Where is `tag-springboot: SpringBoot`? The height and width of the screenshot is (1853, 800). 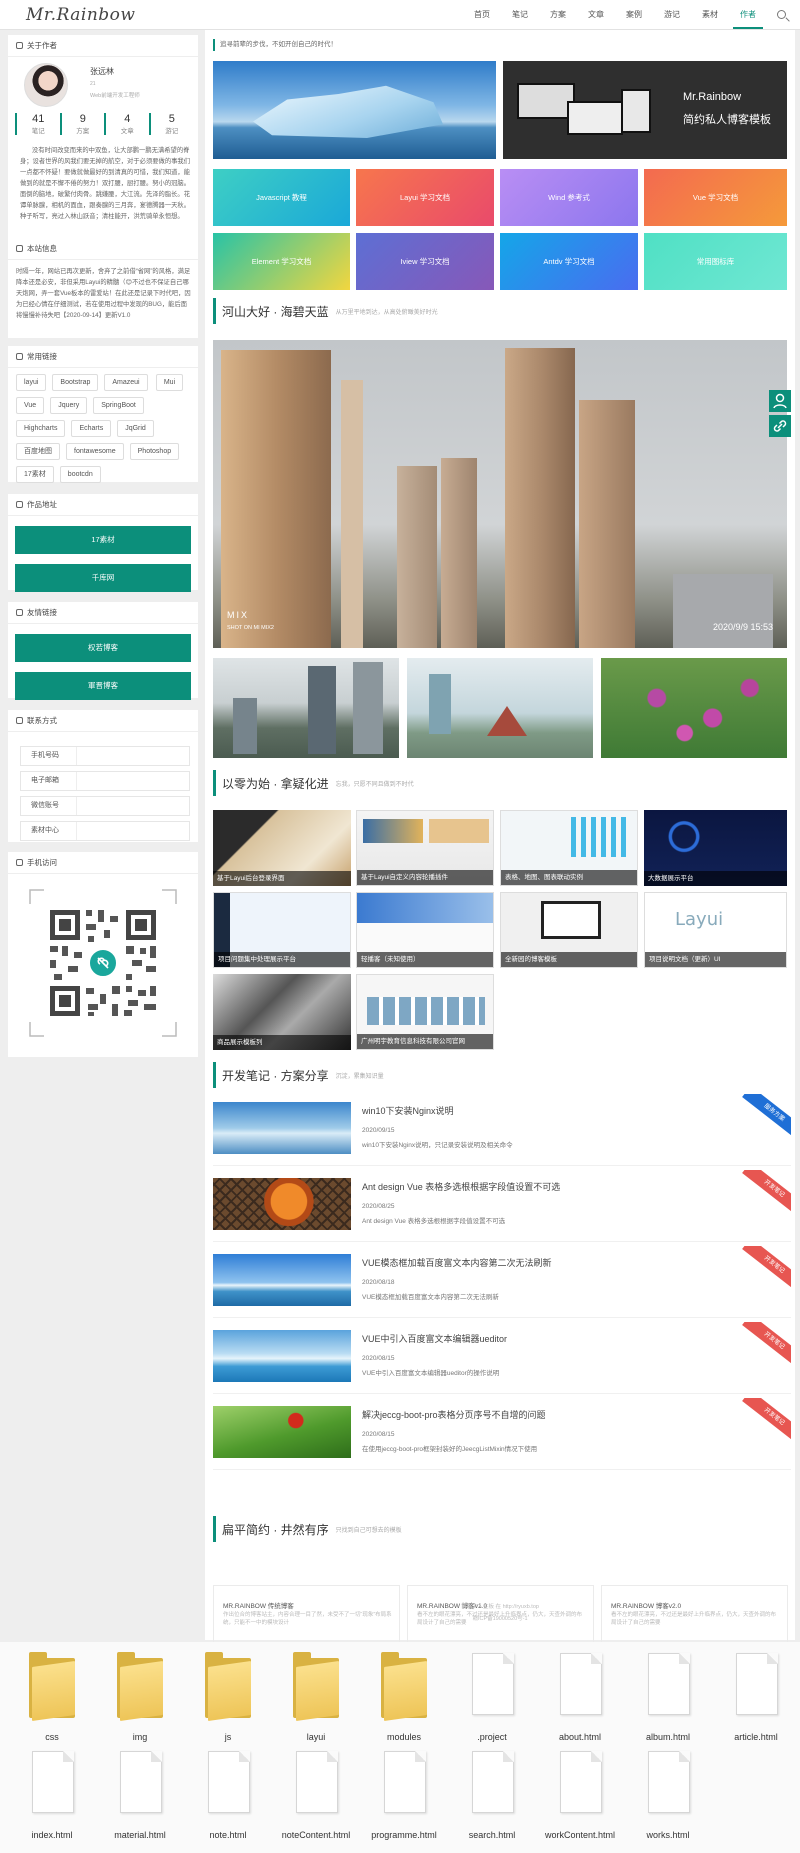 tag-springboot: SpringBoot is located at coordinates (118, 405).